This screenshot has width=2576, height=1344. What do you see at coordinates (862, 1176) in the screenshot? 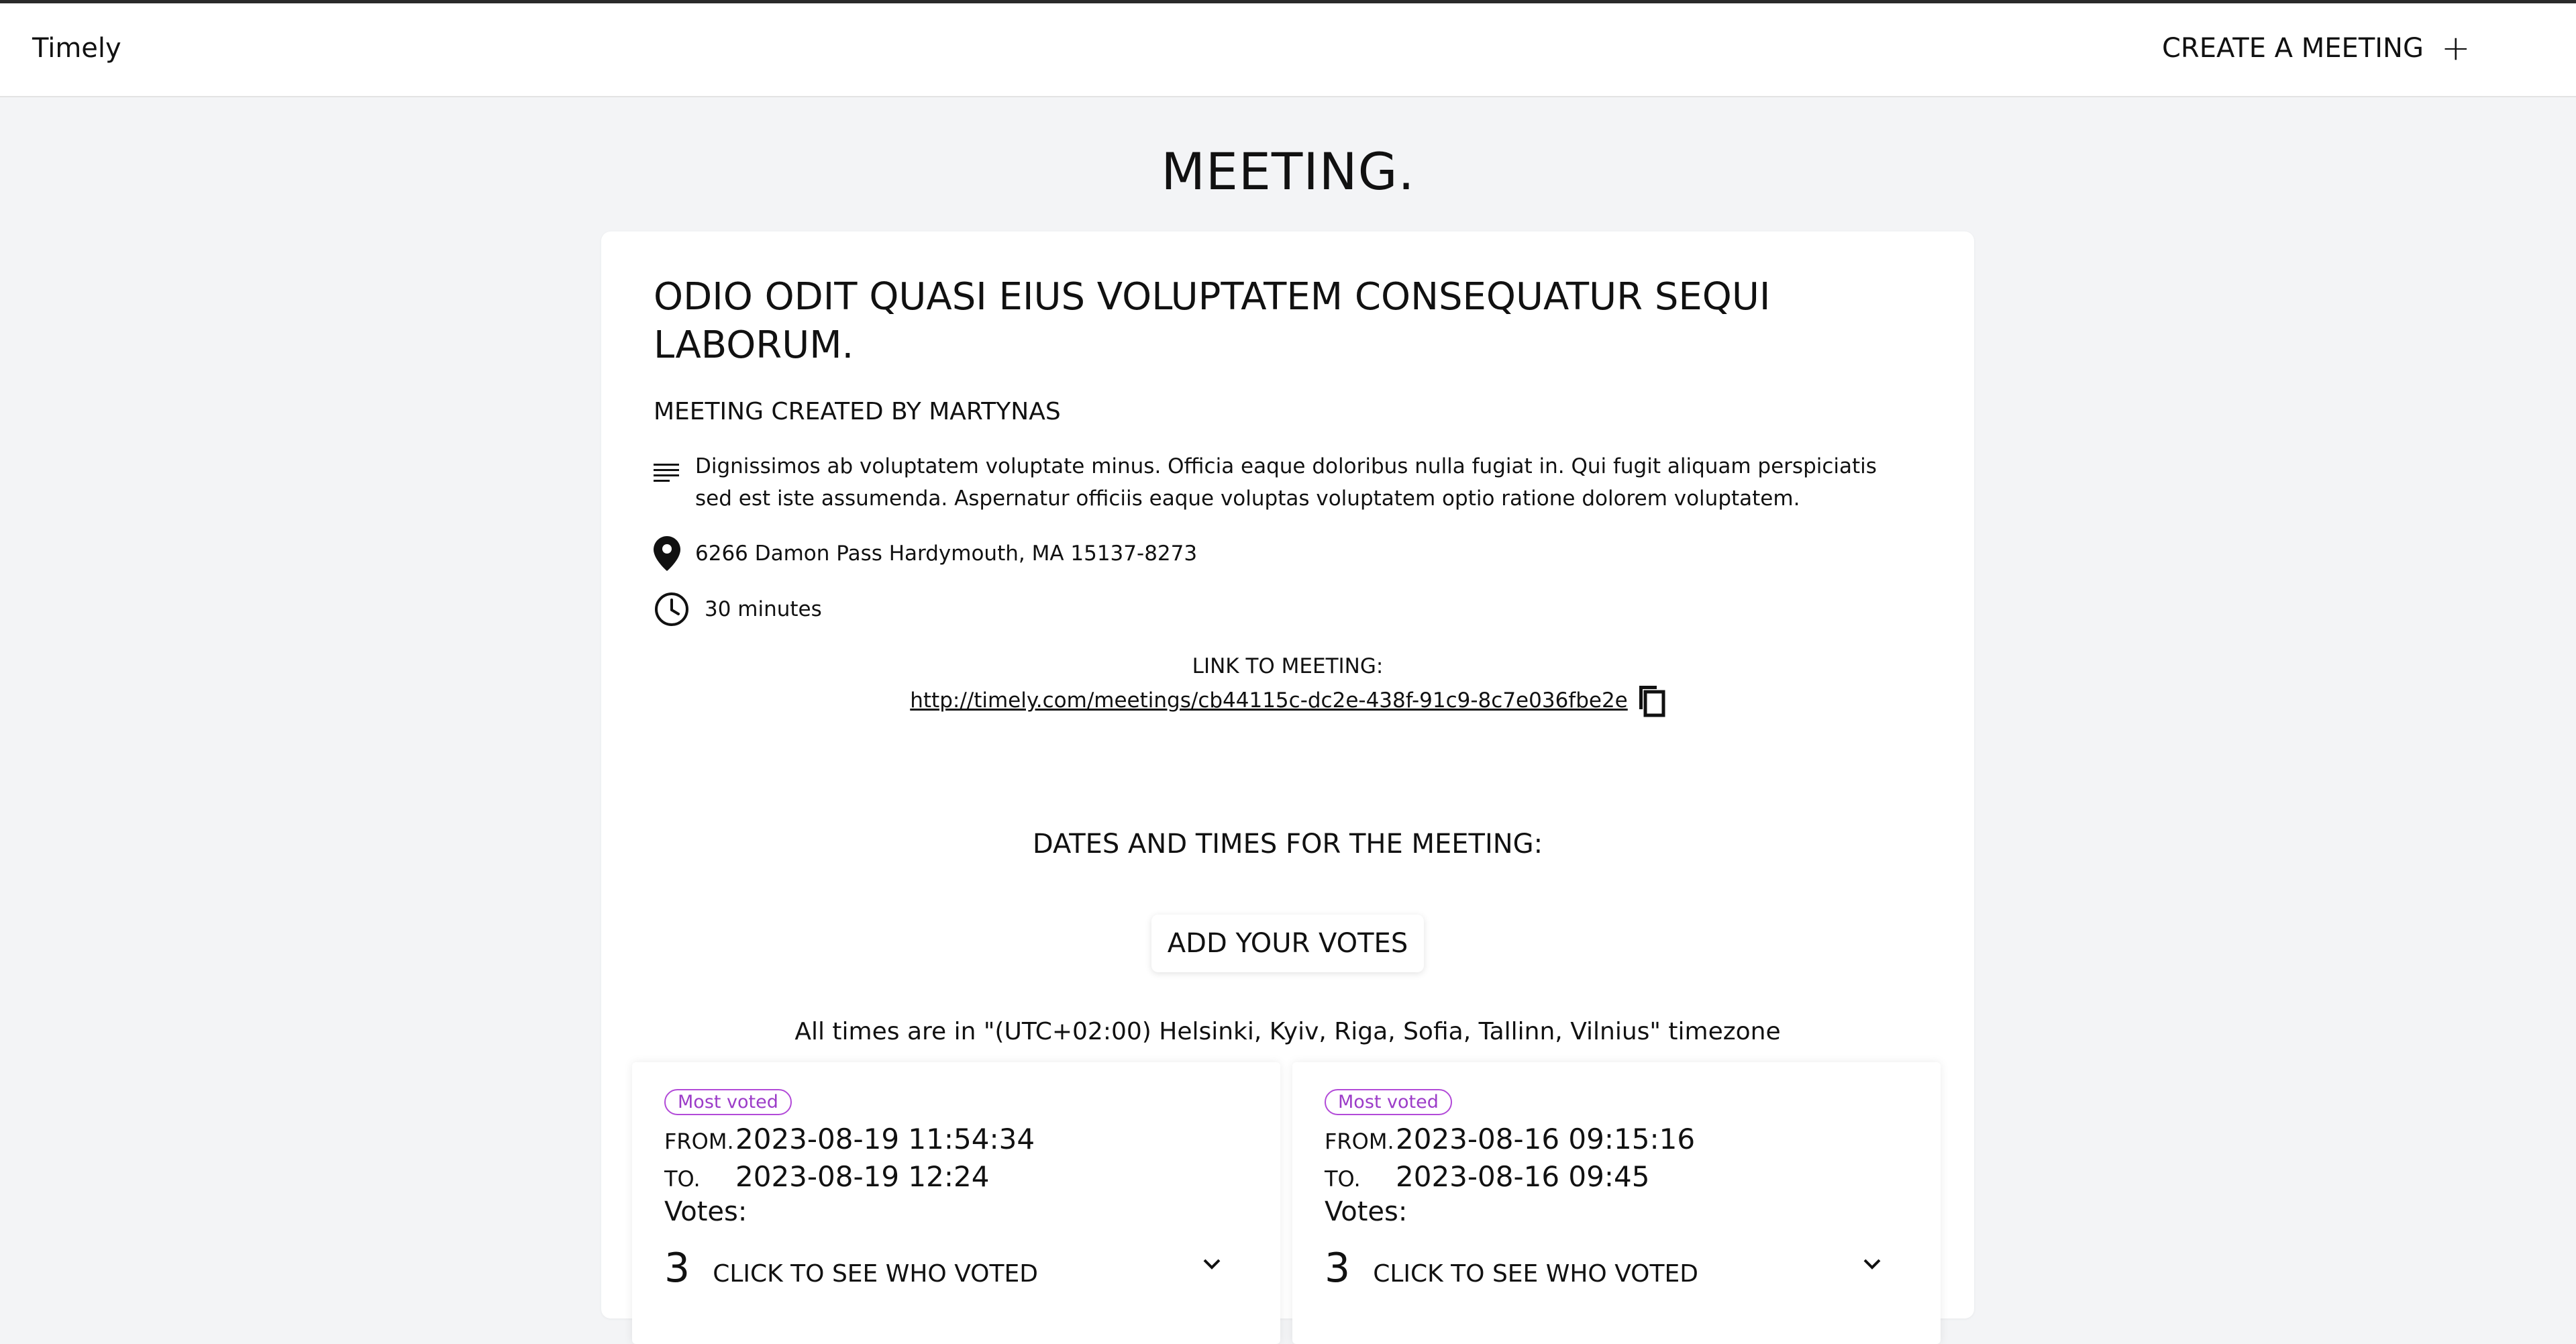
I see `to-value: 2023-08-19 12:24` at bounding box center [862, 1176].